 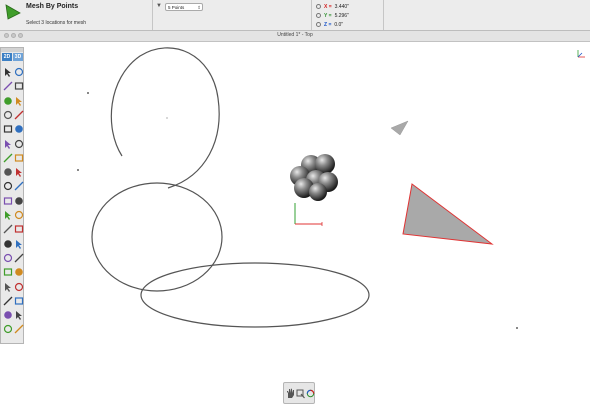 I want to click on chevron-down-icon: ▼, so click(x=159, y=6).